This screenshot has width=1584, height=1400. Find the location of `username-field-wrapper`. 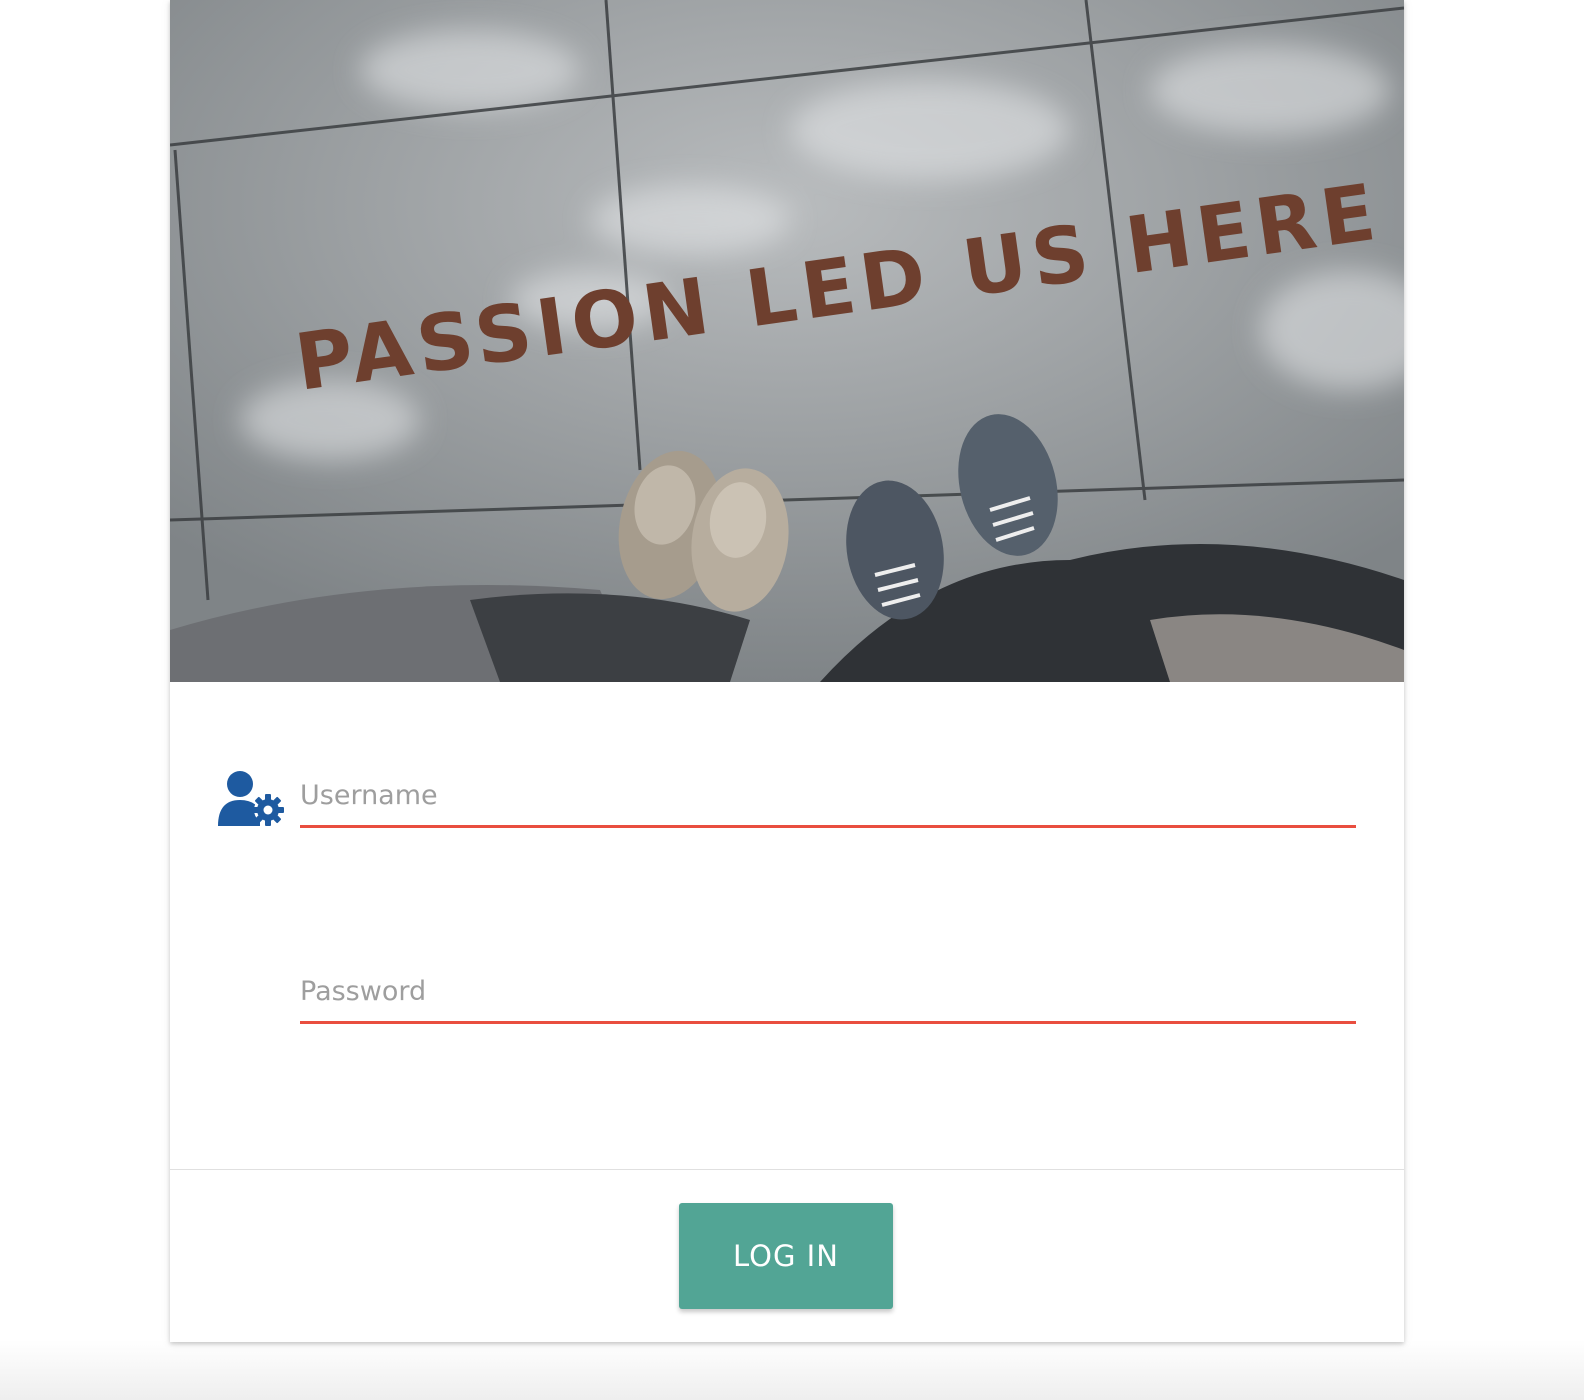

username-field-wrapper is located at coordinates (828, 800).